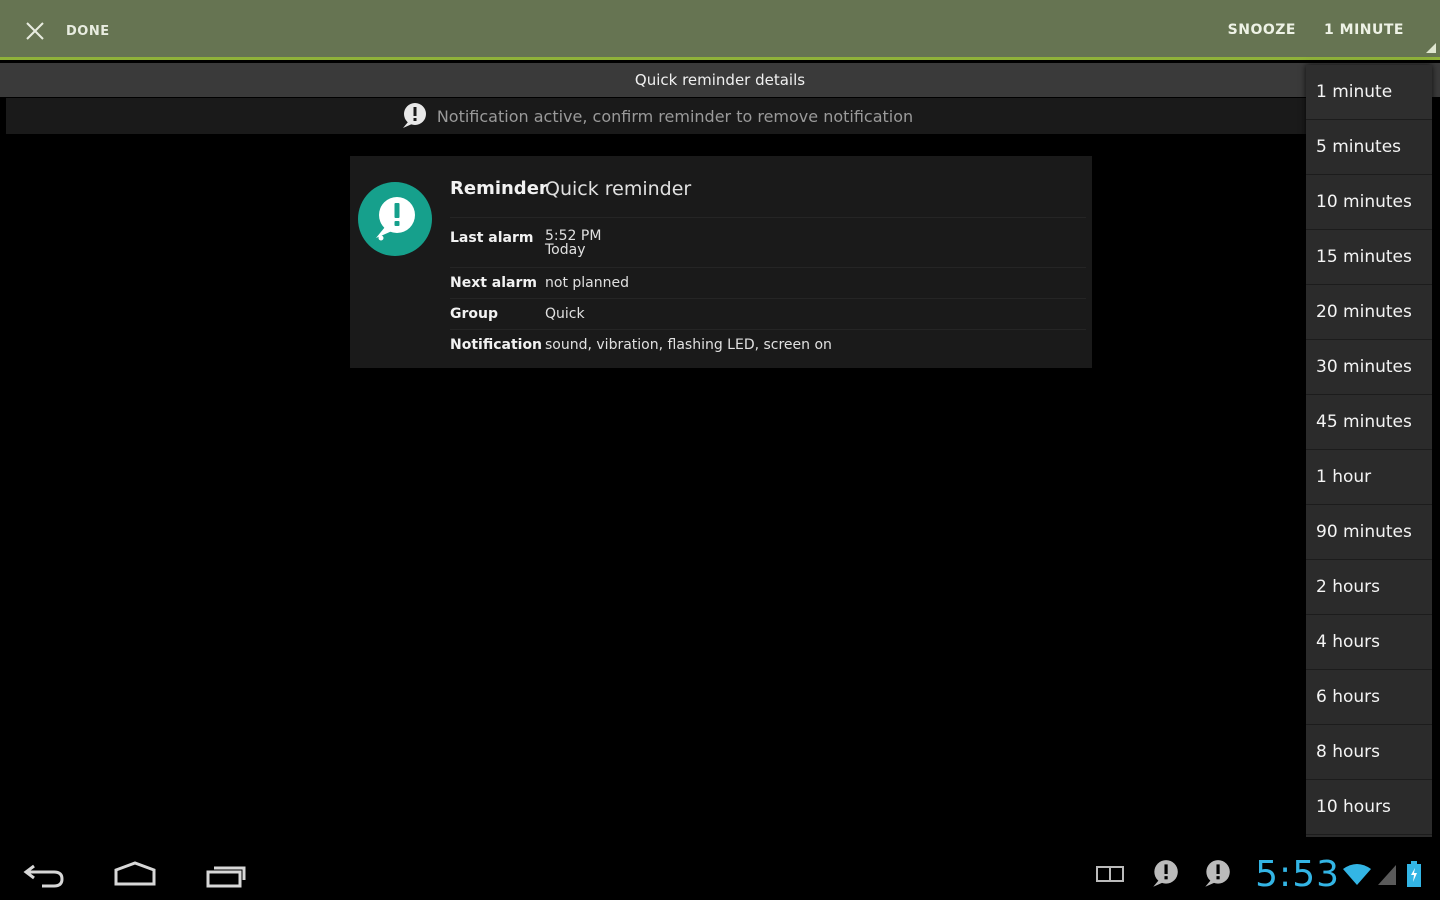 This screenshot has width=1440, height=900. I want to click on back-icon, so click(43, 876).